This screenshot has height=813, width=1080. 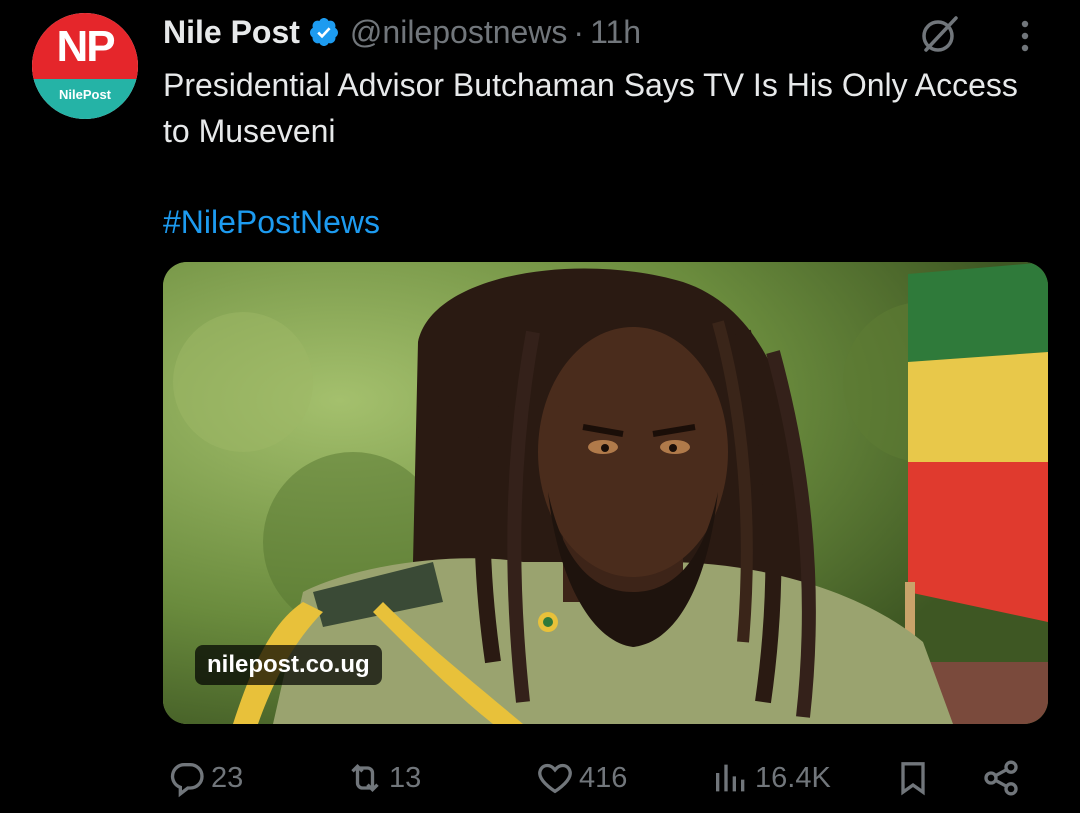 What do you see at coordinates (205, 778) in the screenshot?
I see `reply-button: 23` at bounding box center [205, 778].